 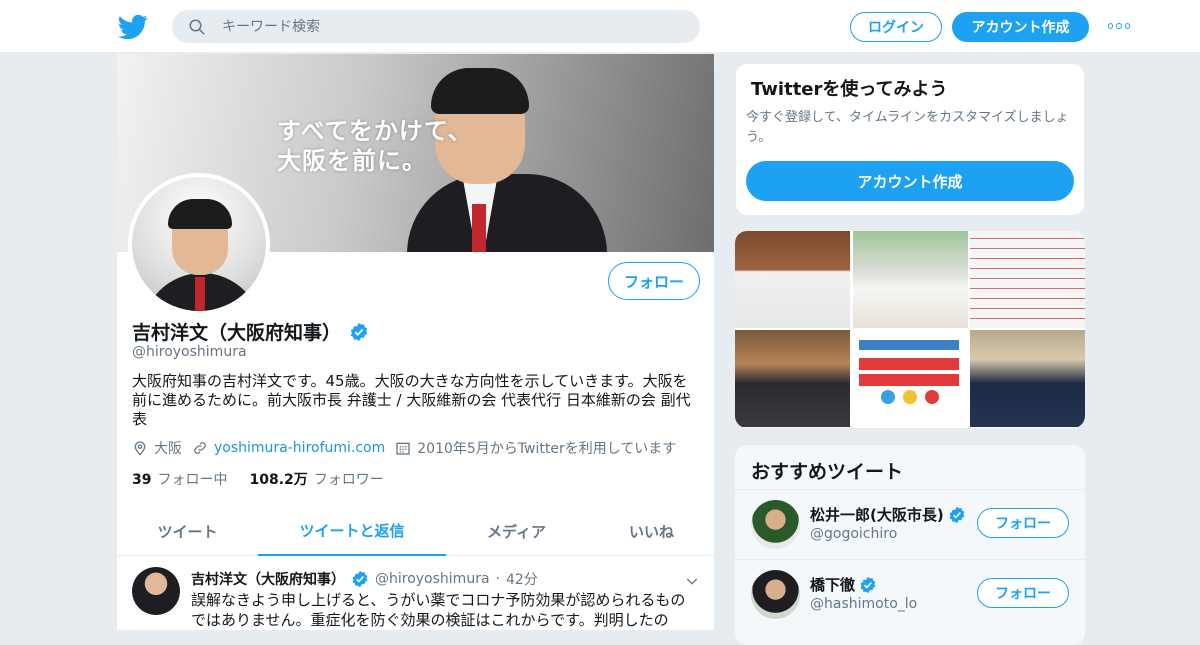 I want to click on tab-tweets-and-replies: ツイートと返信, so click(x=352, y=531).